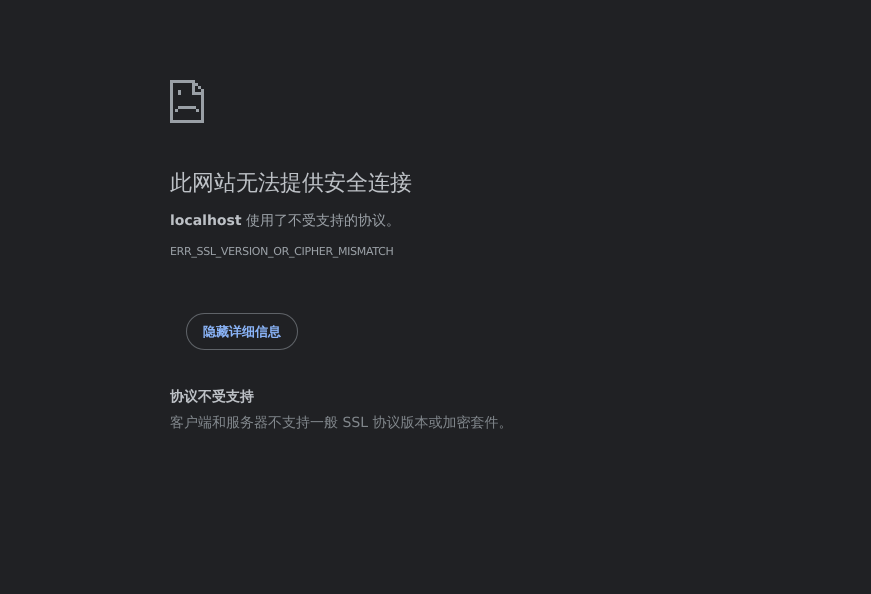 The image size is (871, 594). What do you see at coordinates (341, 423) in the screenshot?
I see `details-text: 客户端和服务器不支持一般 SSL 协议版本或加密套件。` at bounding box center [341, 423].